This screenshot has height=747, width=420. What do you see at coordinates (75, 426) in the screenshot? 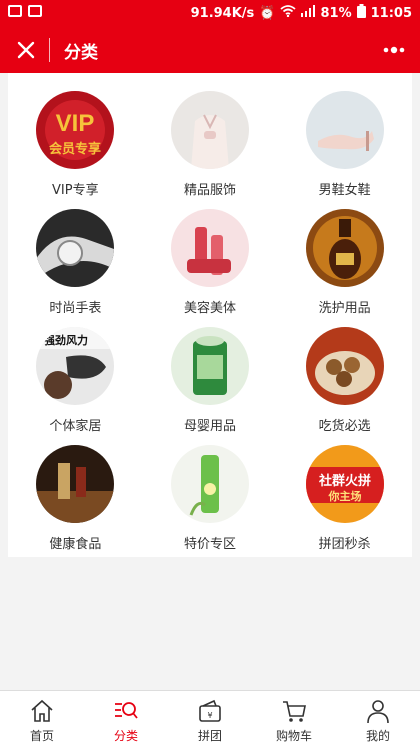
I see `category-label: 个体家居` at bounding box center [75, 426].